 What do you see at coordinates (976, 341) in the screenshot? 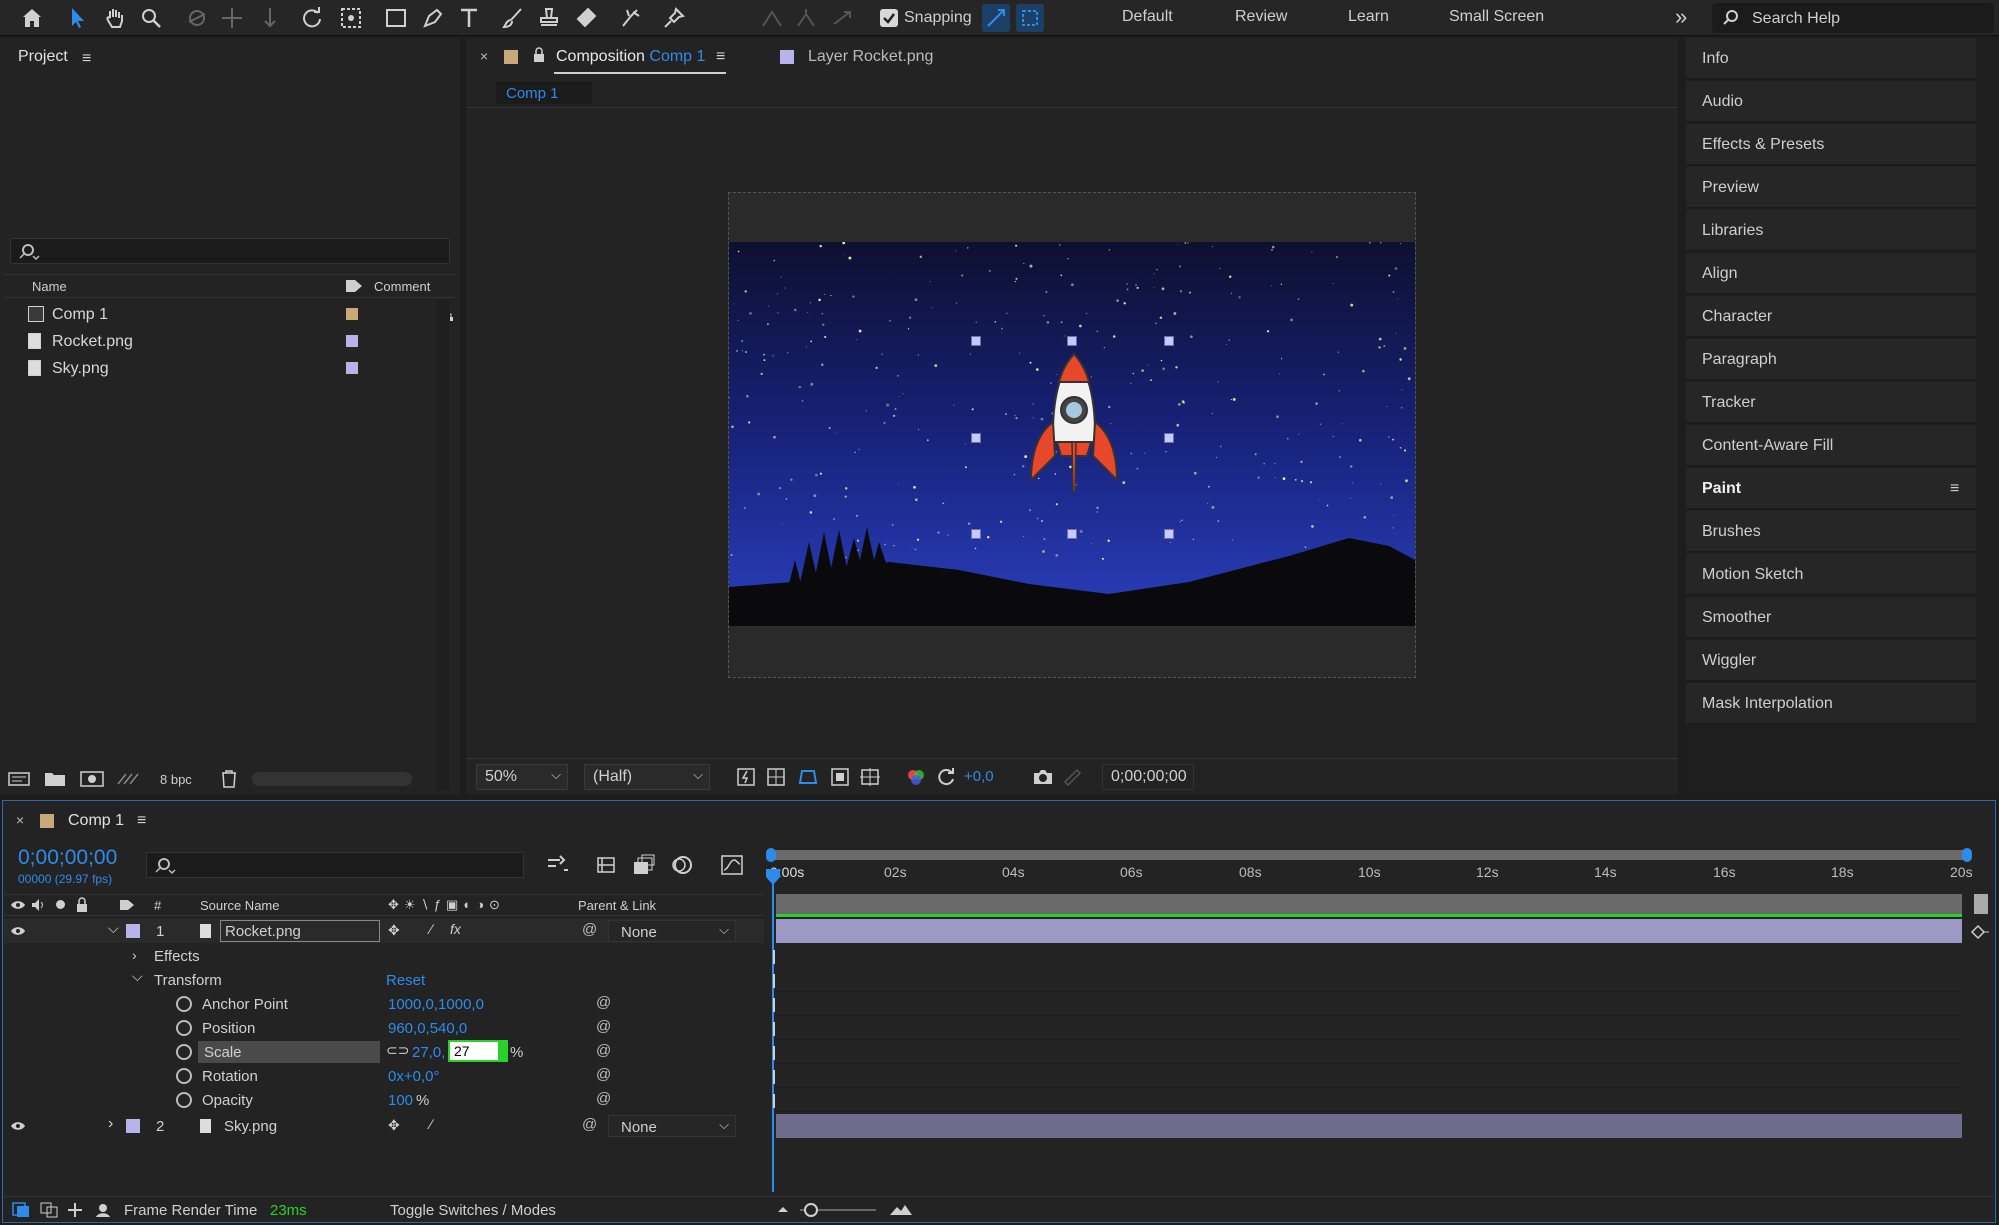
I see `transform-handle-tl` at bounding box center [976, 341].